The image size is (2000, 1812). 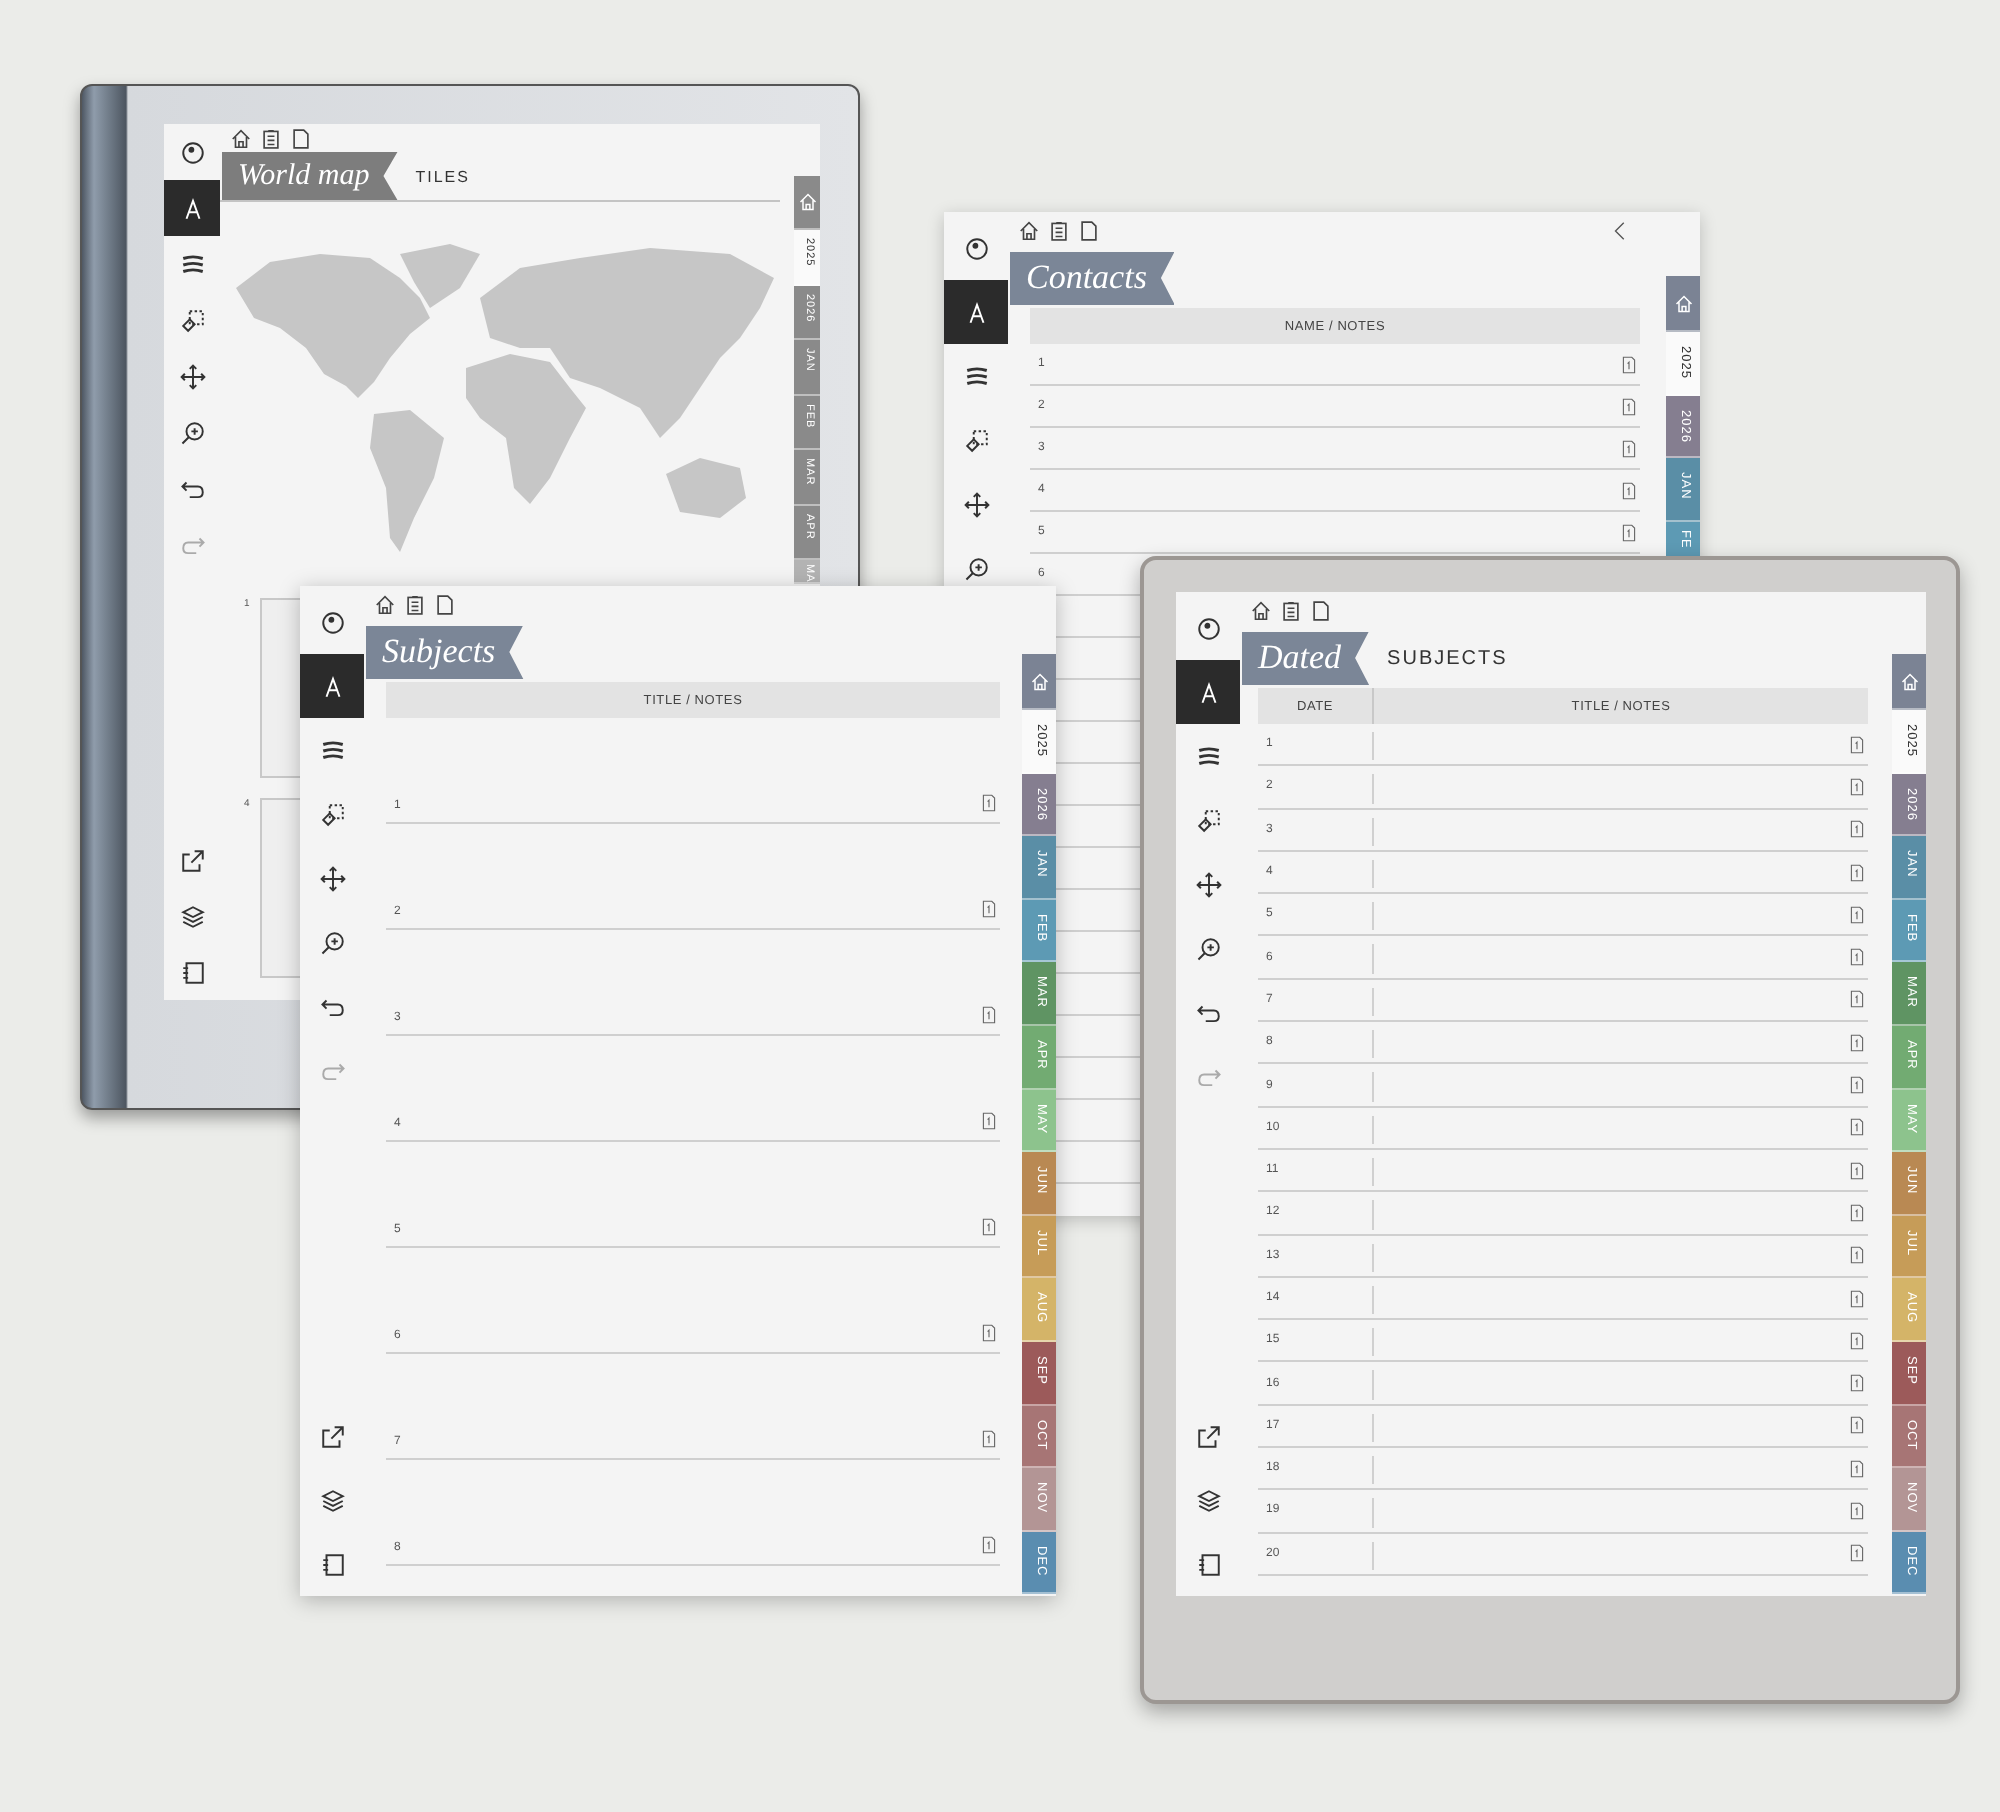 What do you see at coordinates (445, 652) in the screenshot?
I see `title-ribbon: Subjects` at bounding box center [445, 652].